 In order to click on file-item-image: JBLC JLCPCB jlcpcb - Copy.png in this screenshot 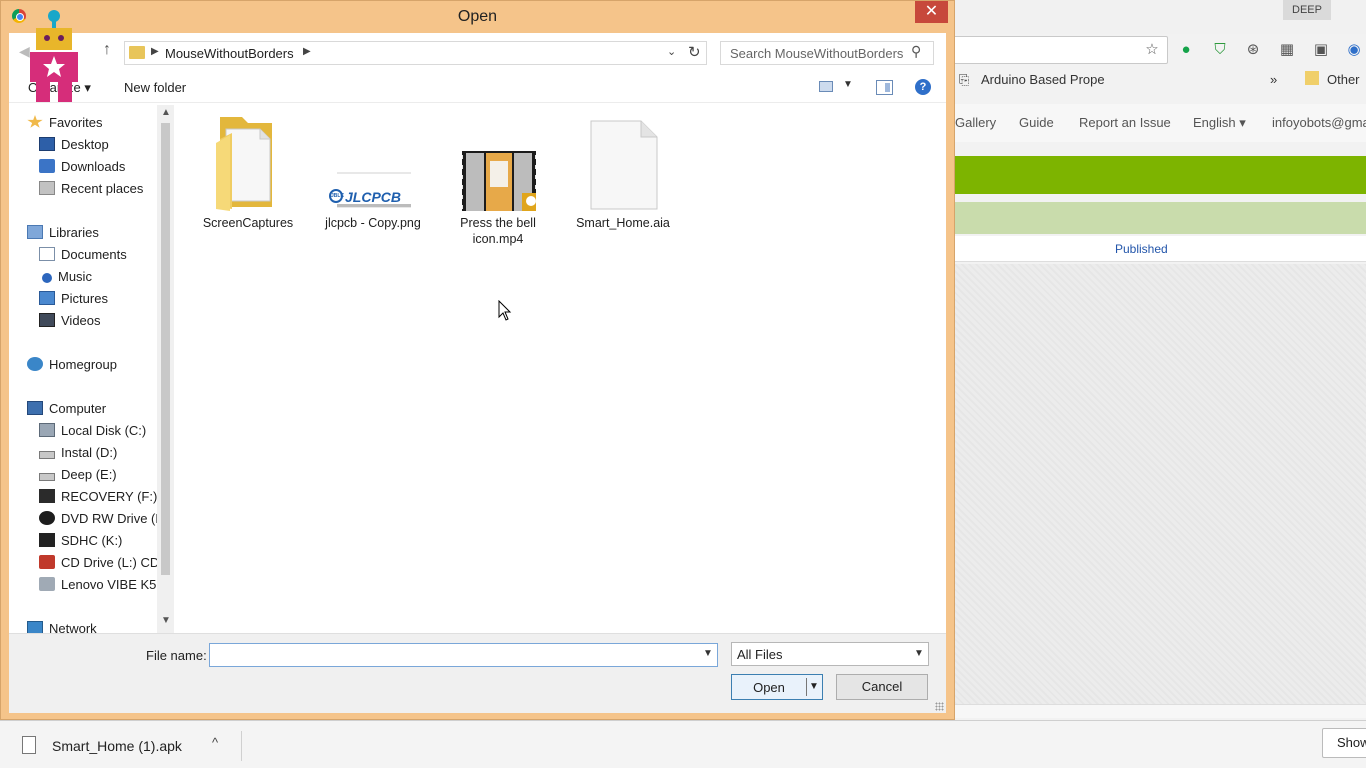, I will do `click(373, 183)`.